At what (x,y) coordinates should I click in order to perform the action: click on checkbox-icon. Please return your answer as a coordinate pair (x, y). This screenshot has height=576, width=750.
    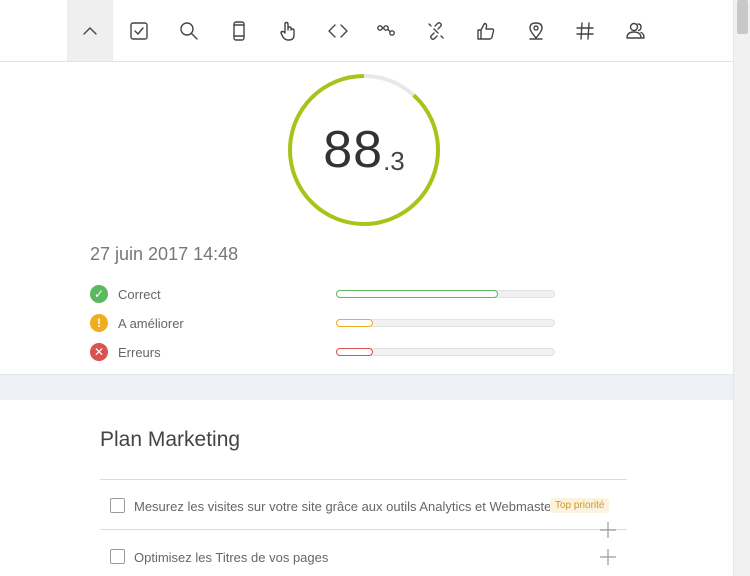
    Looking at the image, I should click on (139, 30).